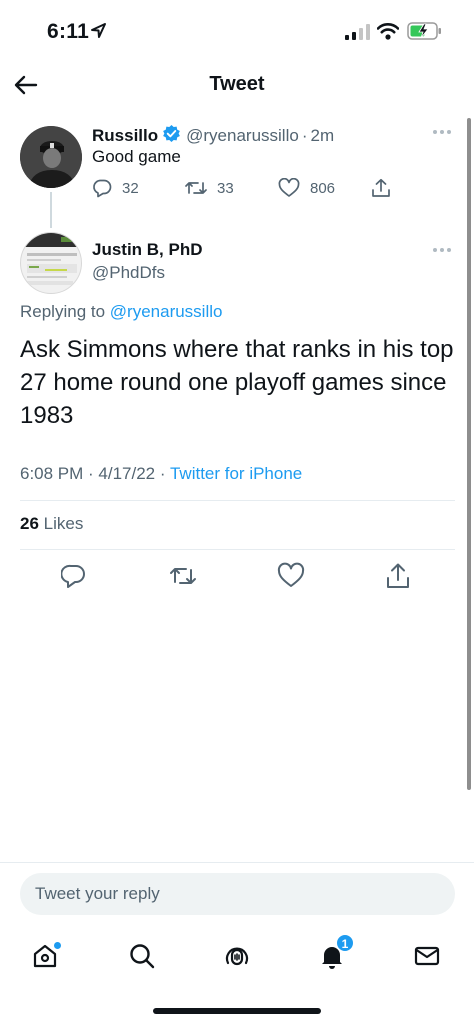  Describe the element at coordinates (68, 31) in the screenshot. I see `status-time: 6:11` at that location.